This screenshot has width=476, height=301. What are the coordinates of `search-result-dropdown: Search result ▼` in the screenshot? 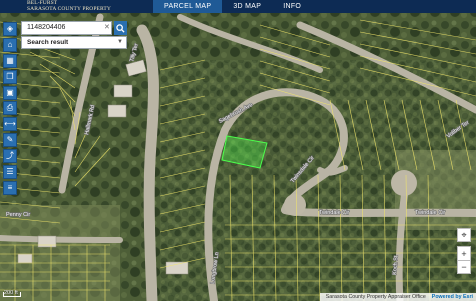 It's located at (74, 42).